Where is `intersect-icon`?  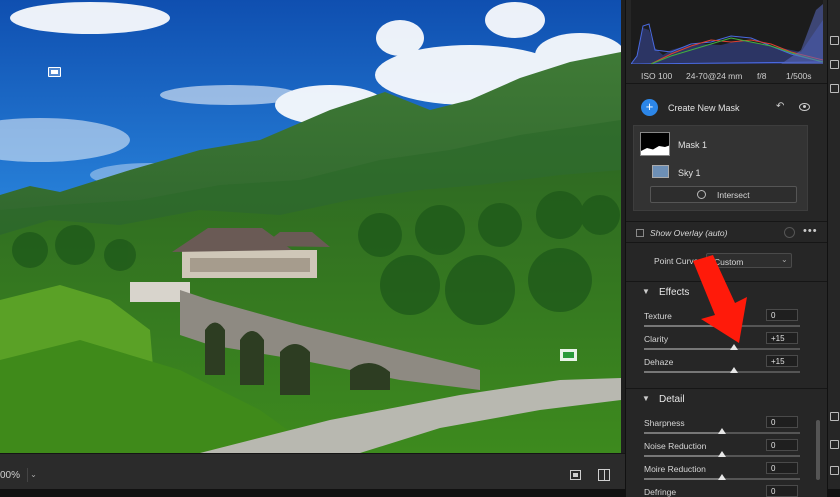
intersect-icon is located at coordinates (701, 194).